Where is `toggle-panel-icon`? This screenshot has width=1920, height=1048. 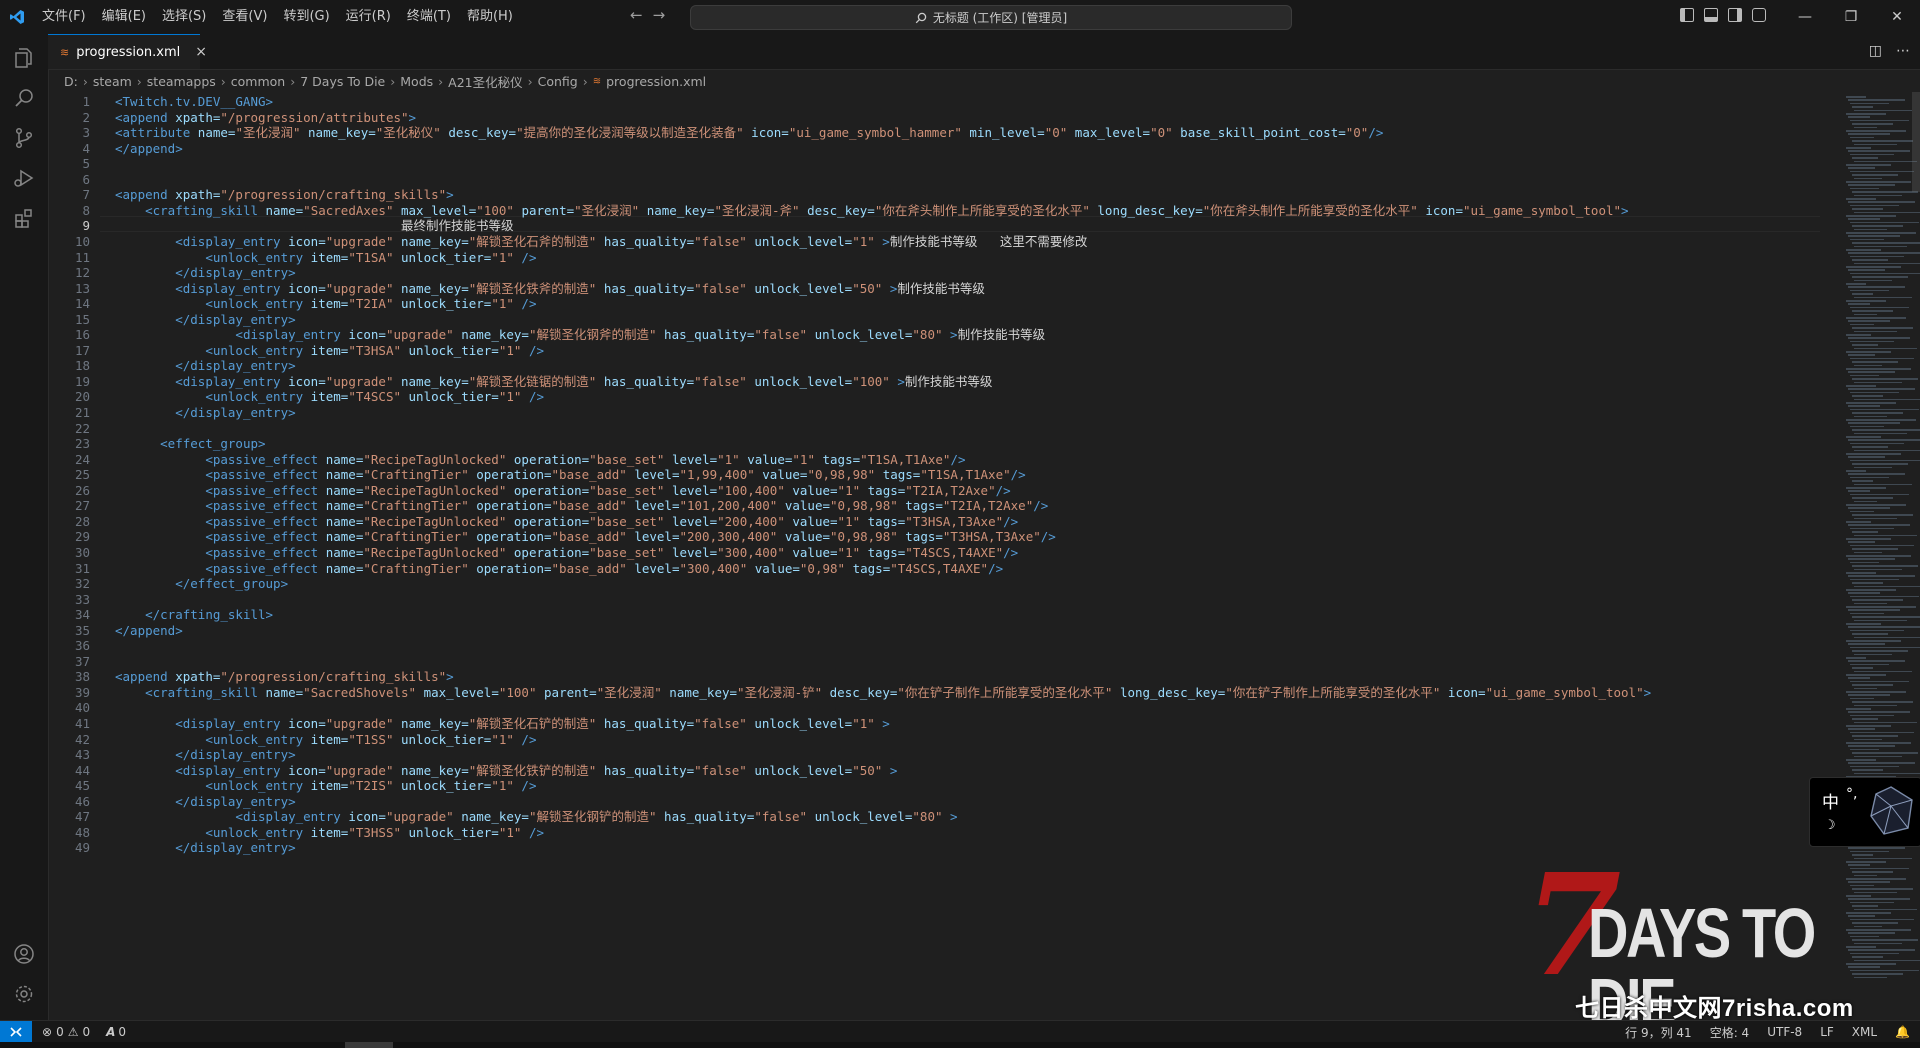
toggle-panel-icon is located at coordinates (1711, 15).